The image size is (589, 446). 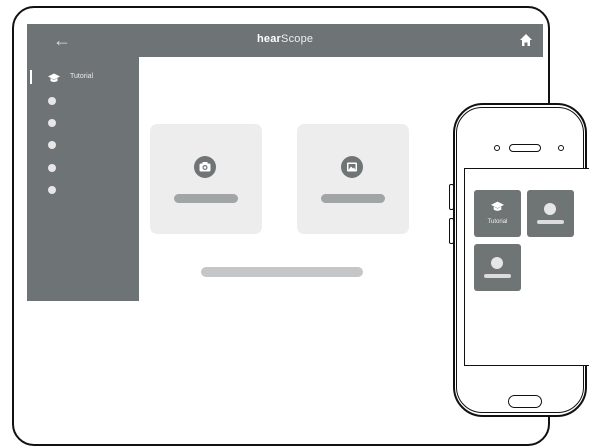 I want to click on back-arrow-icon: ←, so click(x=62, y=40).